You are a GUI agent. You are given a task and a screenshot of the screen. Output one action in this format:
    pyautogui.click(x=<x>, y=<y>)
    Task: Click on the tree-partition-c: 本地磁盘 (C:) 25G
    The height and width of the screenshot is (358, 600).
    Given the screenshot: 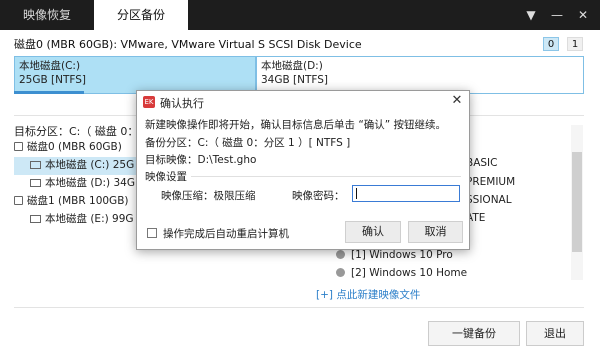 What is the action you would take?
    pyautogui.click(x=82, y=165)
    